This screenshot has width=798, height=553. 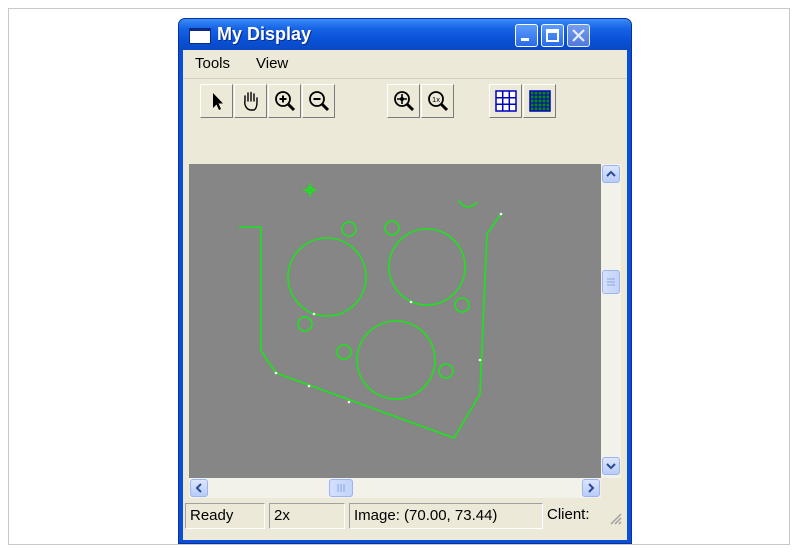 I want to click on grid-fine-icon, so click(x=540, y=101).